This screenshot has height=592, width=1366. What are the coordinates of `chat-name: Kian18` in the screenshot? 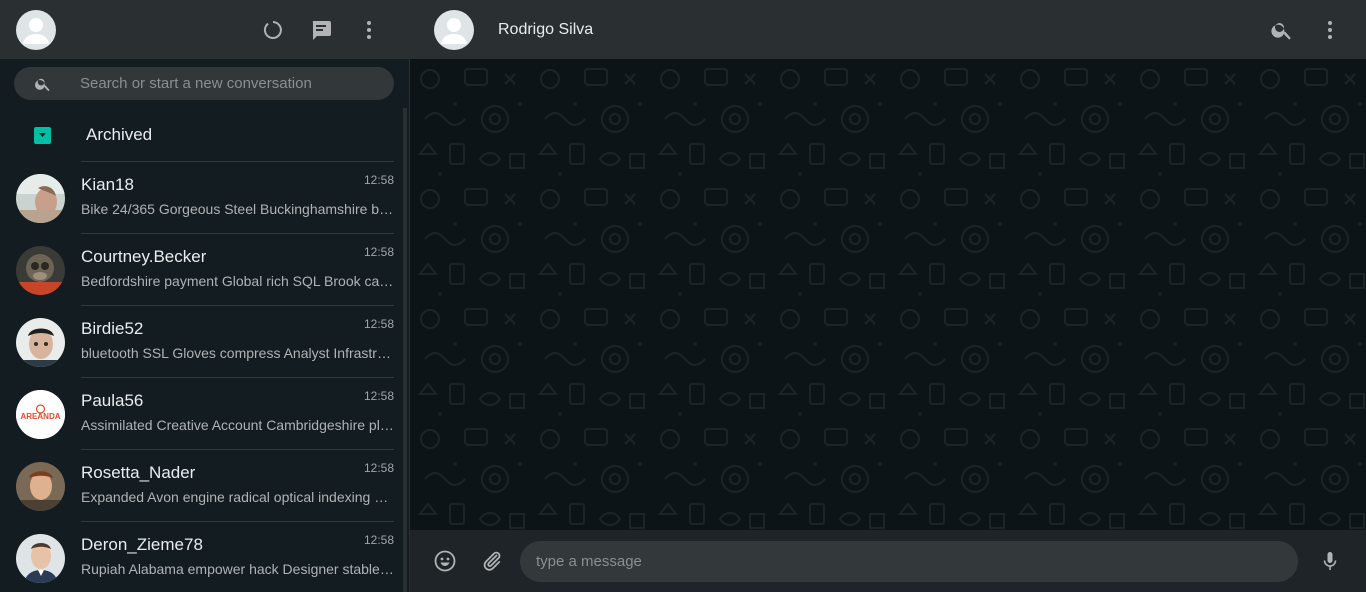 It's located at (107, 184).